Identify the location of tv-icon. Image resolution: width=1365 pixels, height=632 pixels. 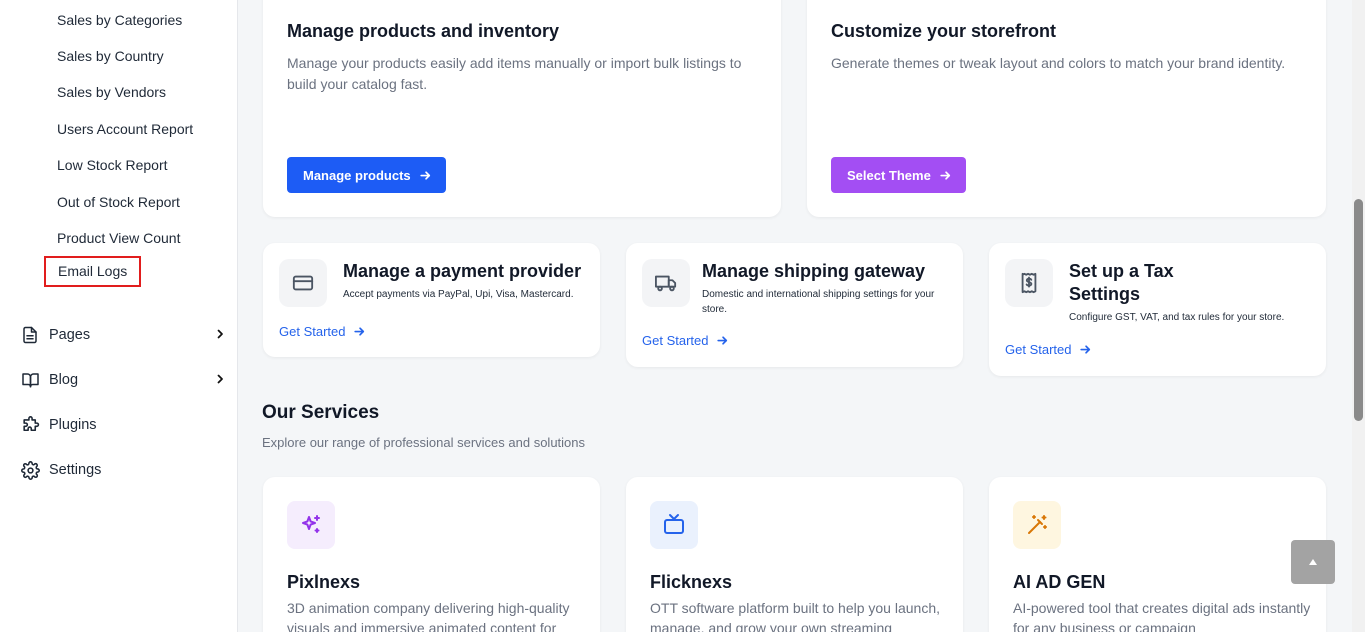
(674, 525).